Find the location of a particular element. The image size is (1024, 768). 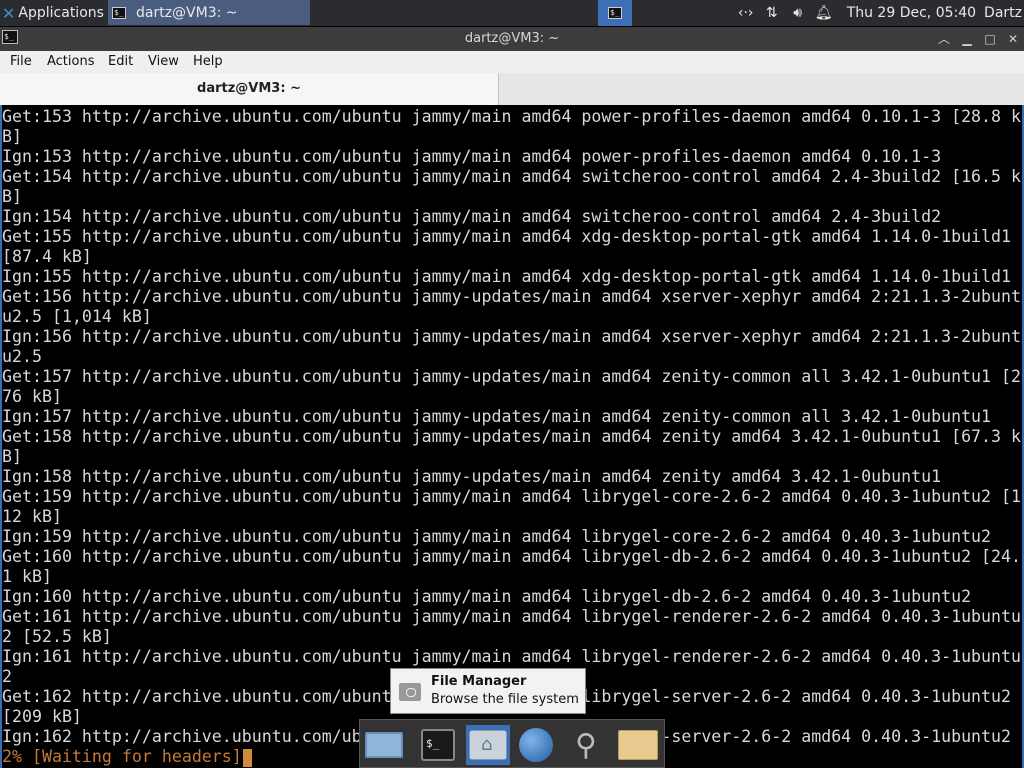

dock-show-desktop is located at coordinates (384, 745).